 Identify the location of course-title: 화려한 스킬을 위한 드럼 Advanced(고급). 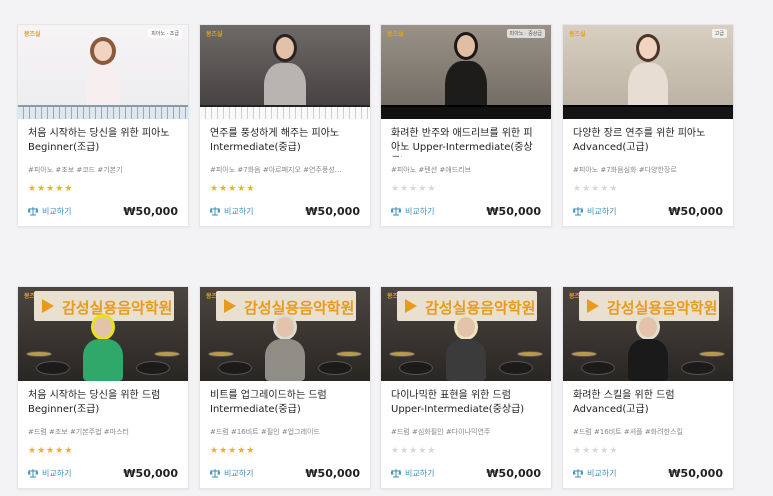
(648, 404).